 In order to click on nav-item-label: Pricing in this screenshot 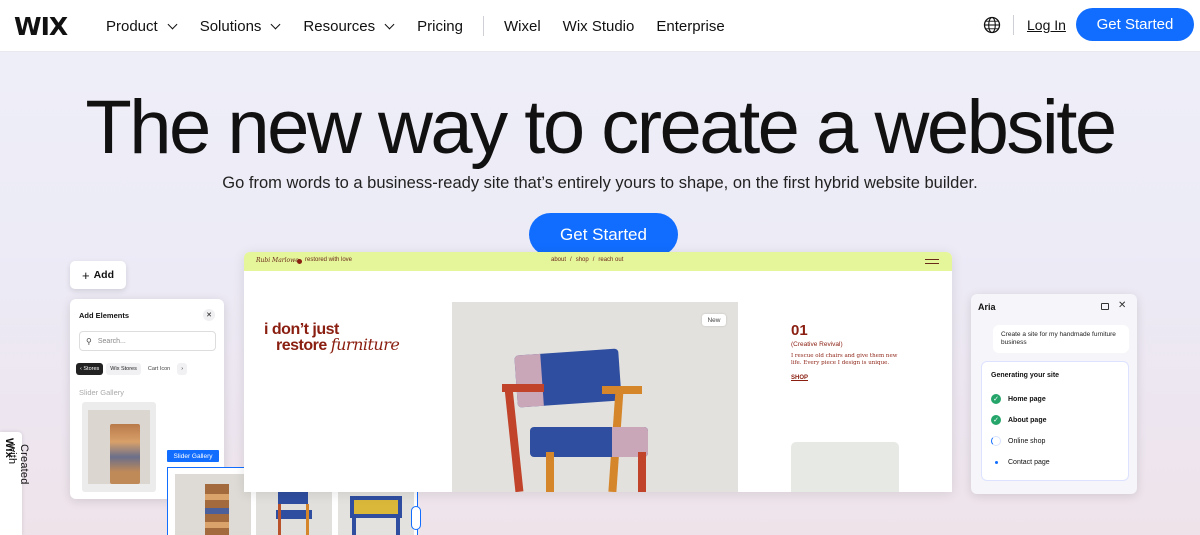, I will do `click(440, 26)`.